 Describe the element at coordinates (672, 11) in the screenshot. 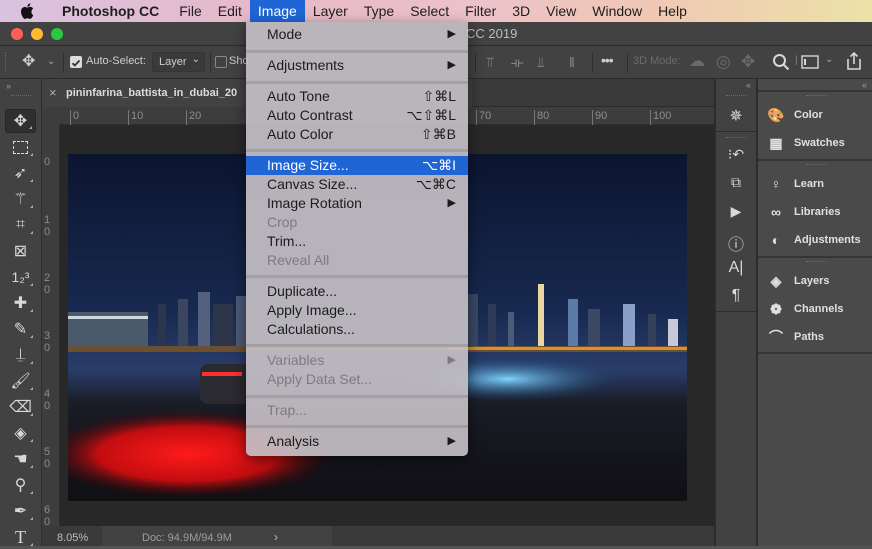

I see `menu-help: Help` at that location.